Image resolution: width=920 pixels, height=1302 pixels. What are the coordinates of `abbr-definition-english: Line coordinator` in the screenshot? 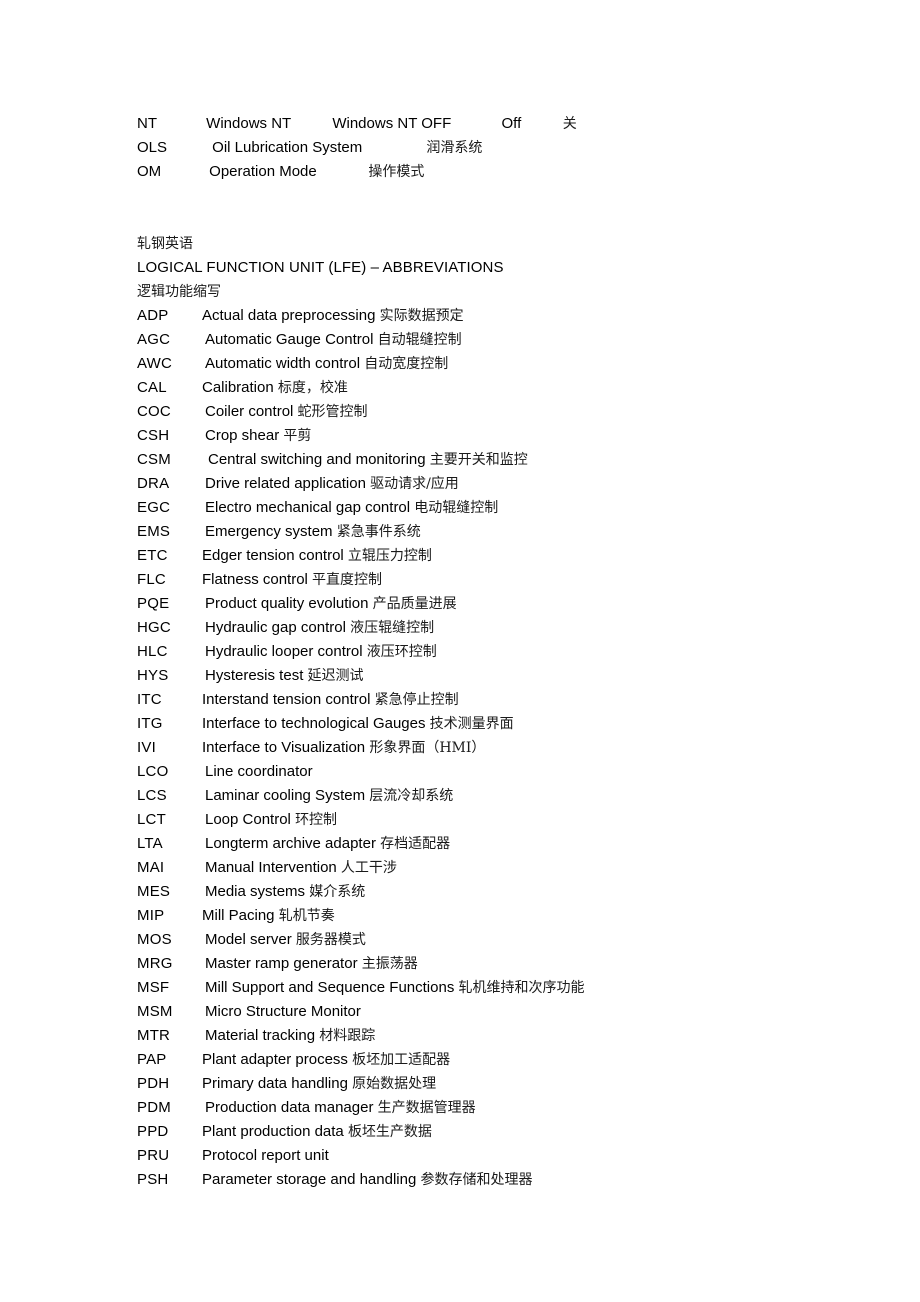 It's located at (259, 771).